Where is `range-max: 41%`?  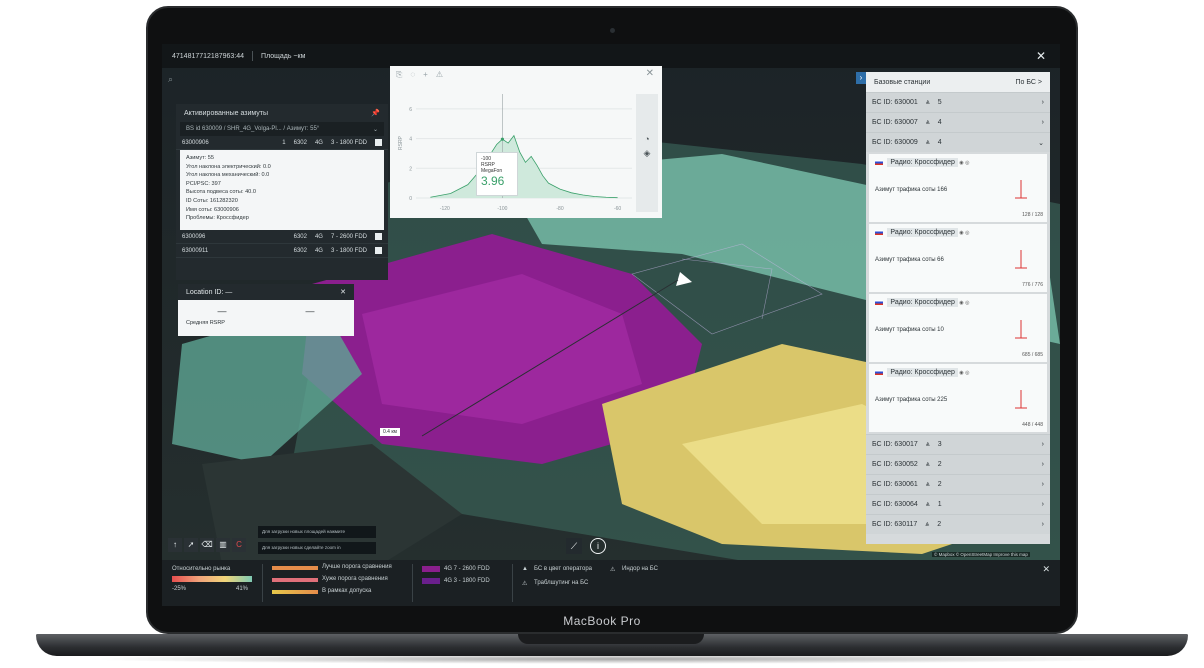
range-max: 41% is located at coordinates (242, 589).